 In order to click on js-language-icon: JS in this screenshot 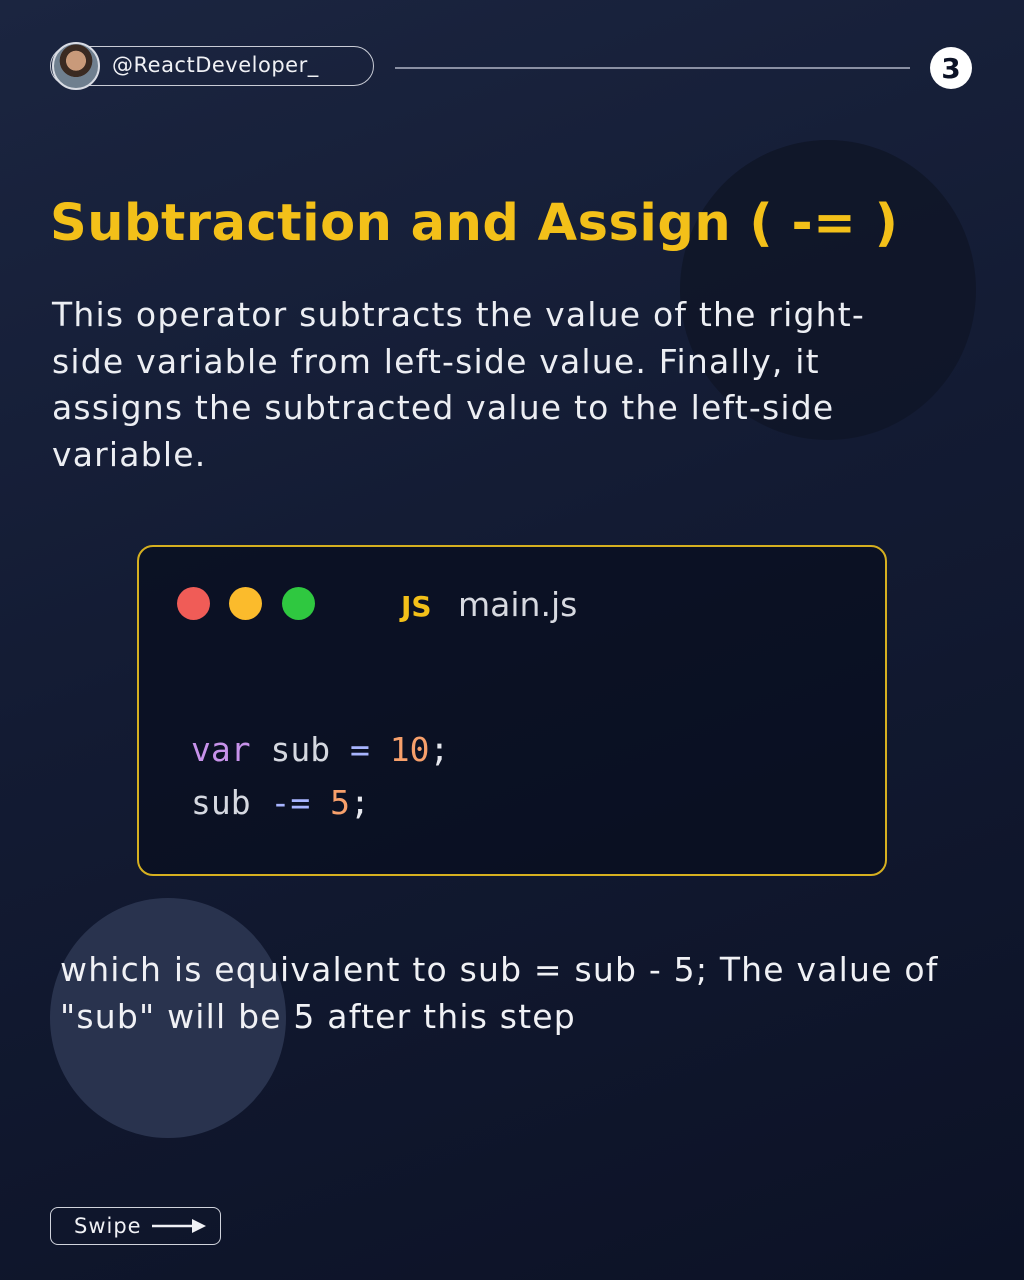, I will do `click(416, 606)`.